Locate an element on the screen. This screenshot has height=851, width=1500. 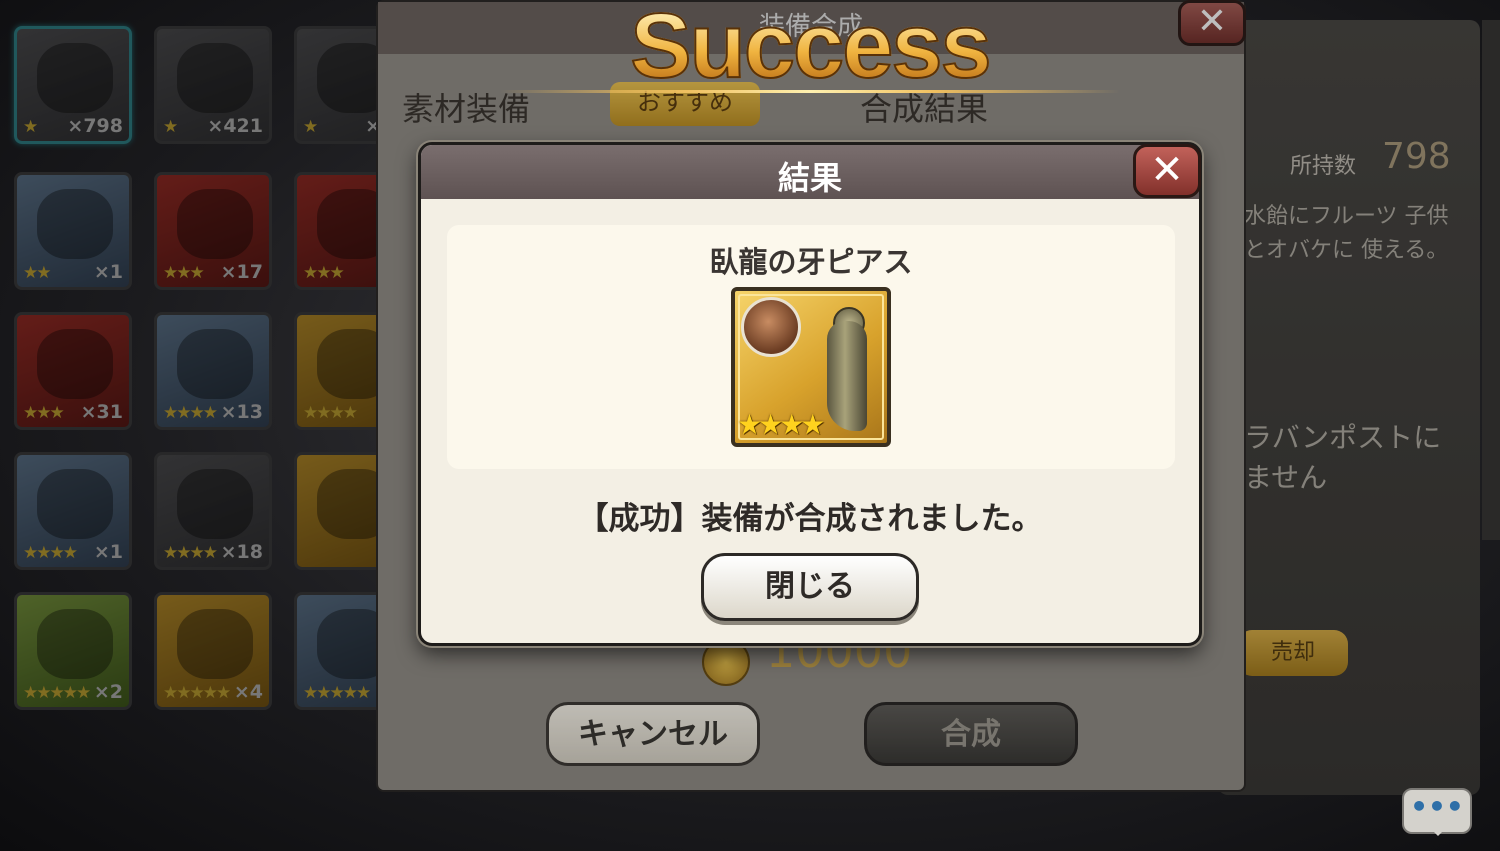
inventory-slot: ★★ ×1 is located at coordinates (73, 231).